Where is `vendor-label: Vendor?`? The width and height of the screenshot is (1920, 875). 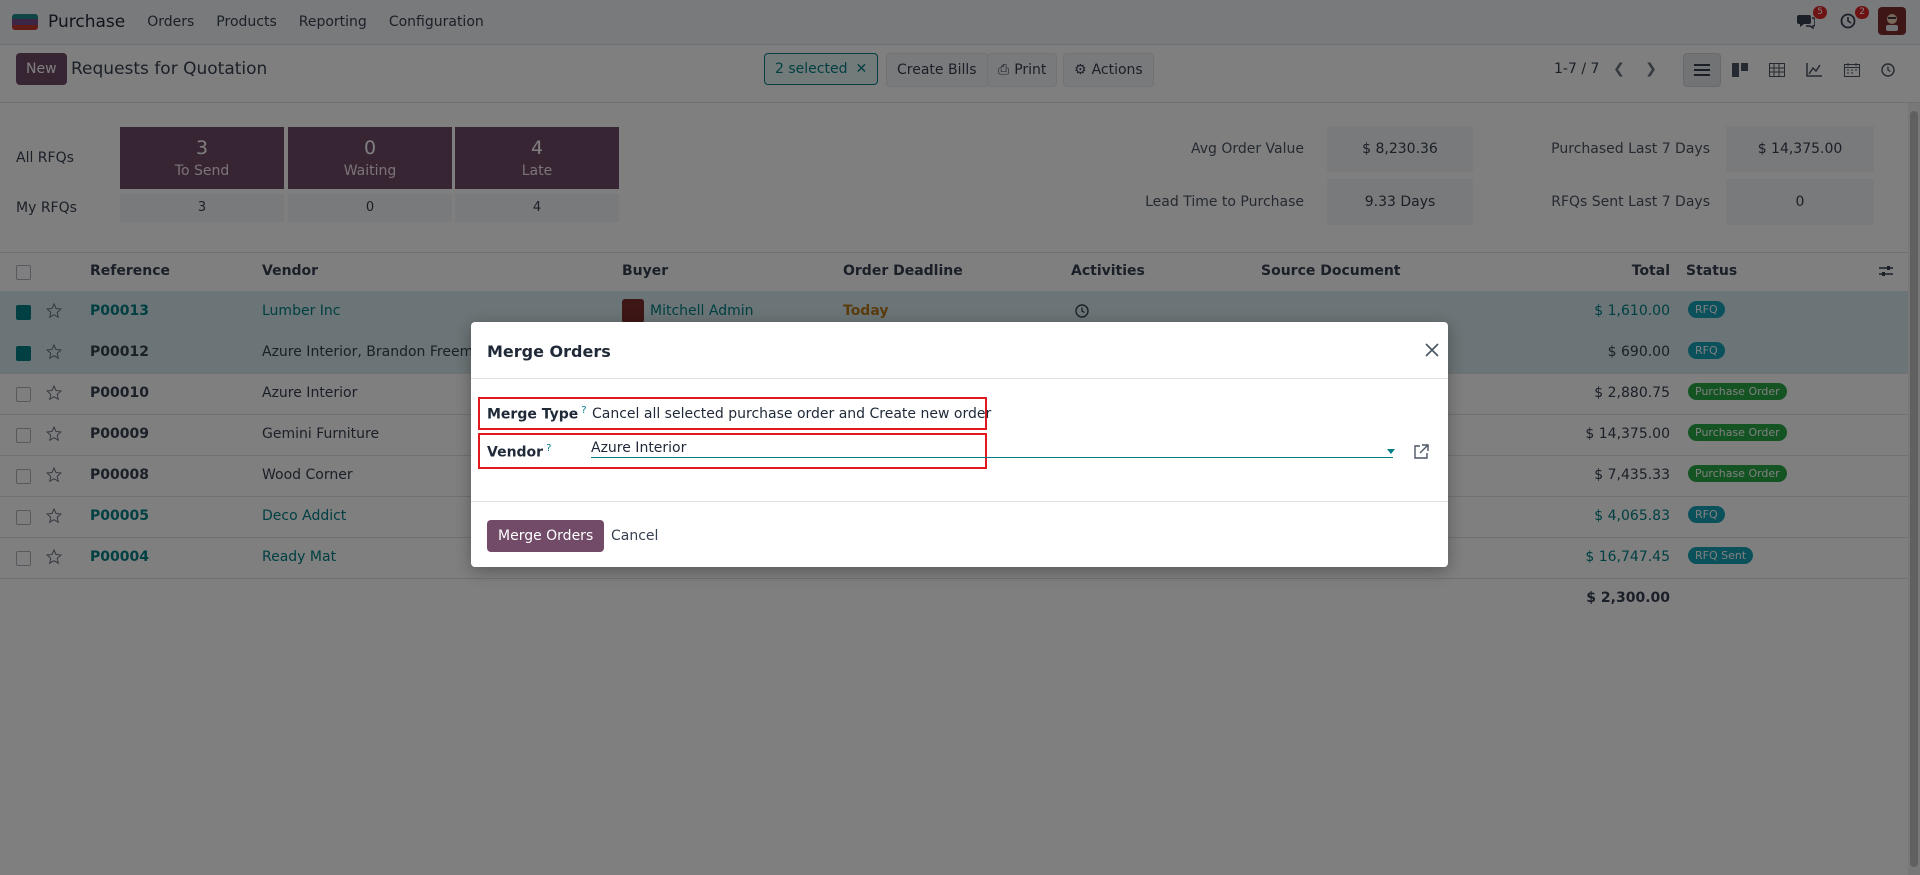 vendor-label: Vendor? is located at coordinates (519, 452).